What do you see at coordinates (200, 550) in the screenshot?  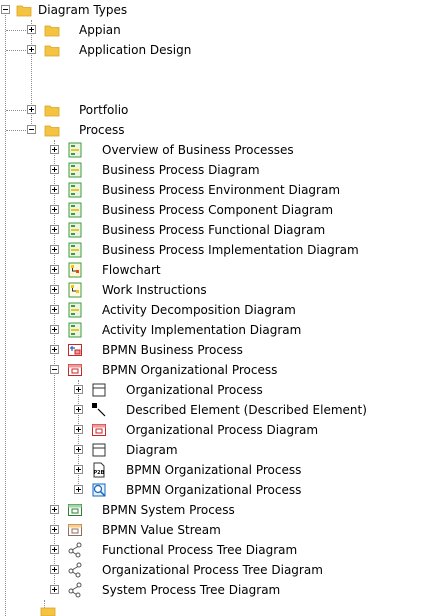 I see `tree-label: Functional Process Tree Diagram` at bounding box center [200, 550].